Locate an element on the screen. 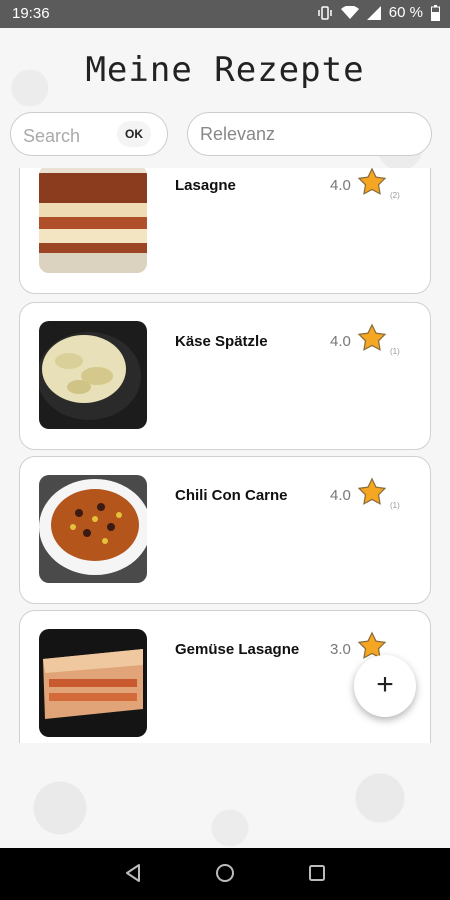 This screenshot has width=450, height=900. recipe-name: Chili Con Carne is located at coordinates (231, 495).